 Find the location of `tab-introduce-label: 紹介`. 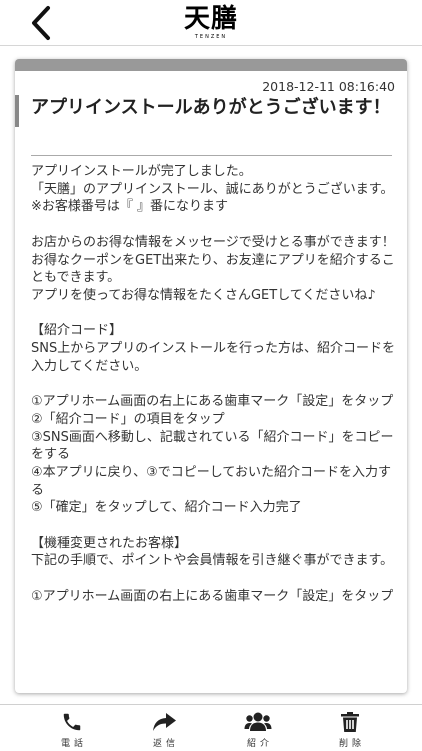

tab-introduce-label: 紹介 is located at coordinates (259, 744).